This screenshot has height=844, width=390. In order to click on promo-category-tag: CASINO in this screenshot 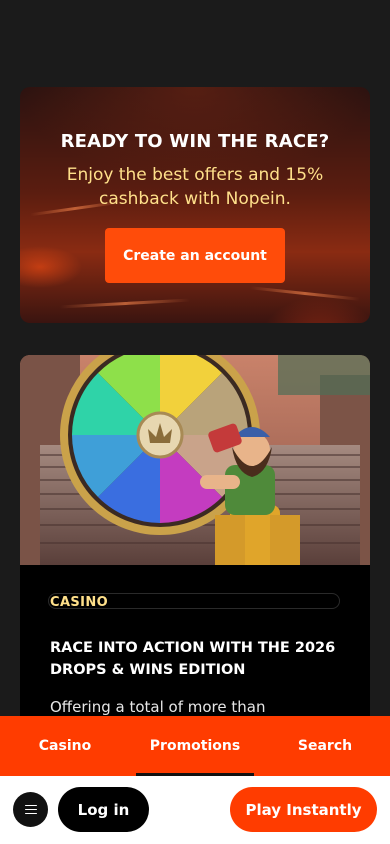, I will do `click(79, 602)`.